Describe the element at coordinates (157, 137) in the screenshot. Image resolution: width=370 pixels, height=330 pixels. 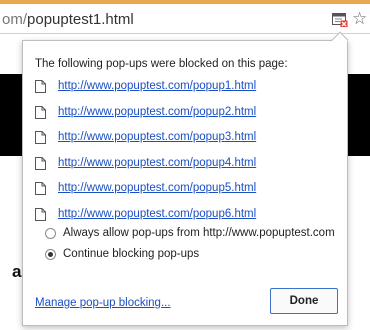
I see `blocked-popup-link: http://www.popuptest.com/popup3.html` at that location.